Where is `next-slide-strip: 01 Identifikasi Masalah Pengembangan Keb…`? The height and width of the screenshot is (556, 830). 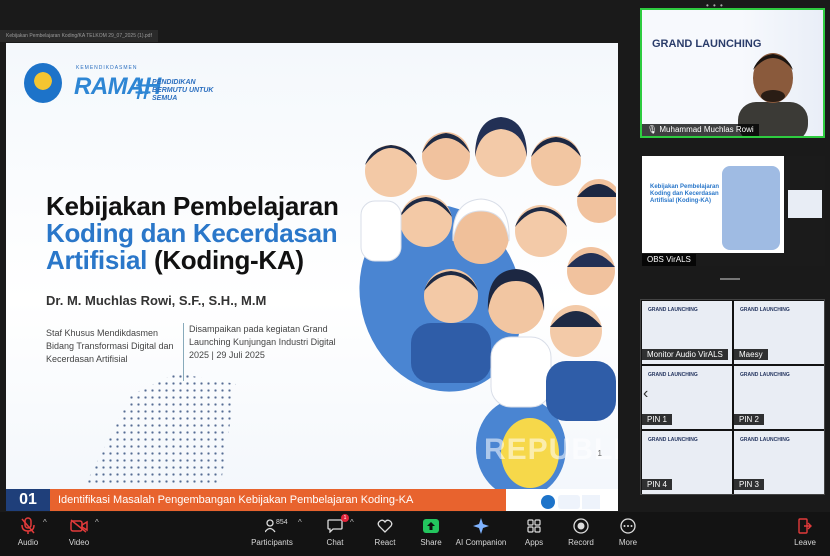
next-slide-strip: 01 Identifikasi Masalah Pengembangan Keb… is located at coordinates (312, 500).